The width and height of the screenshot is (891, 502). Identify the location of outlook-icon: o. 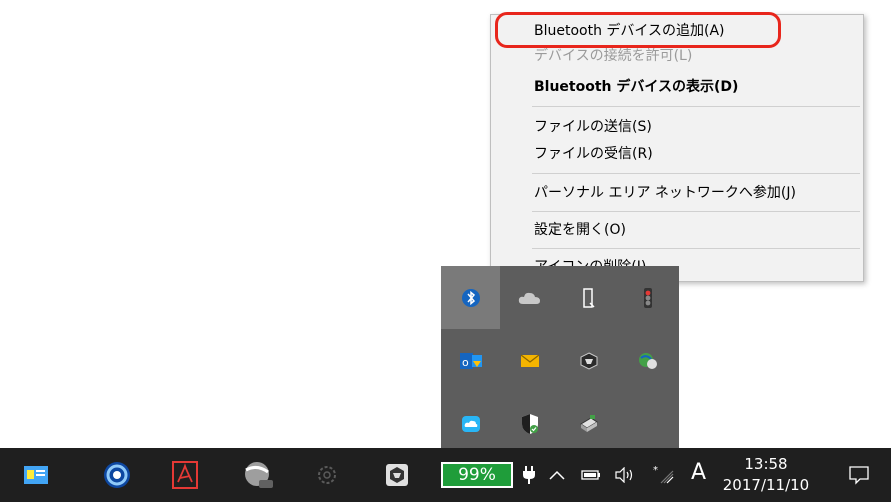
(470, 360).